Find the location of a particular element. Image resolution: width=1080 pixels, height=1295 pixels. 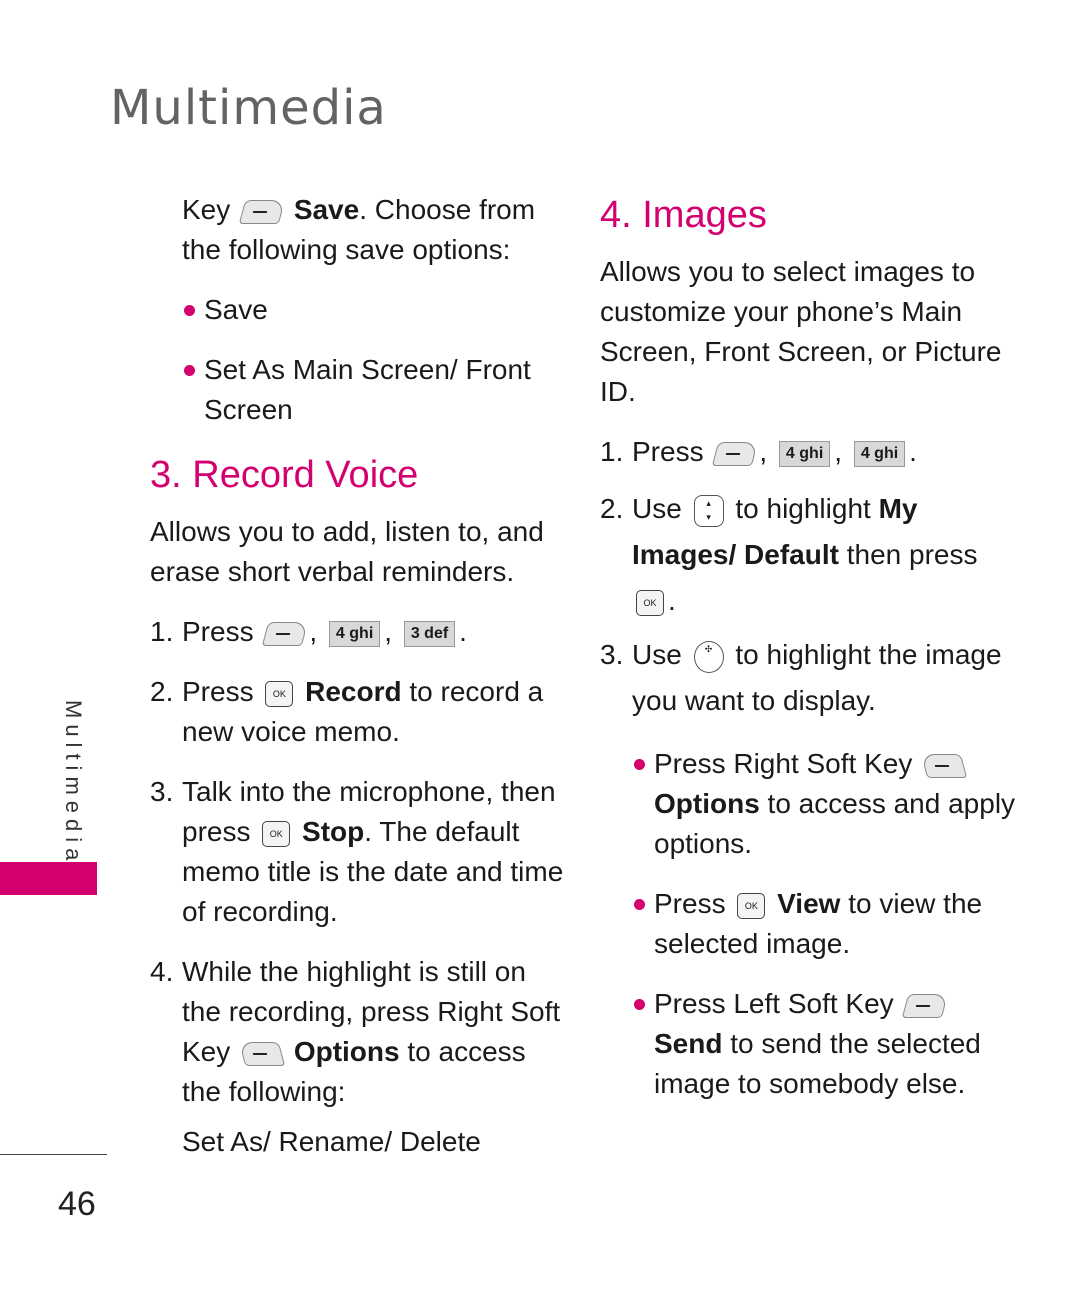

step-bold: Stop is located at coordinates (333, 831).